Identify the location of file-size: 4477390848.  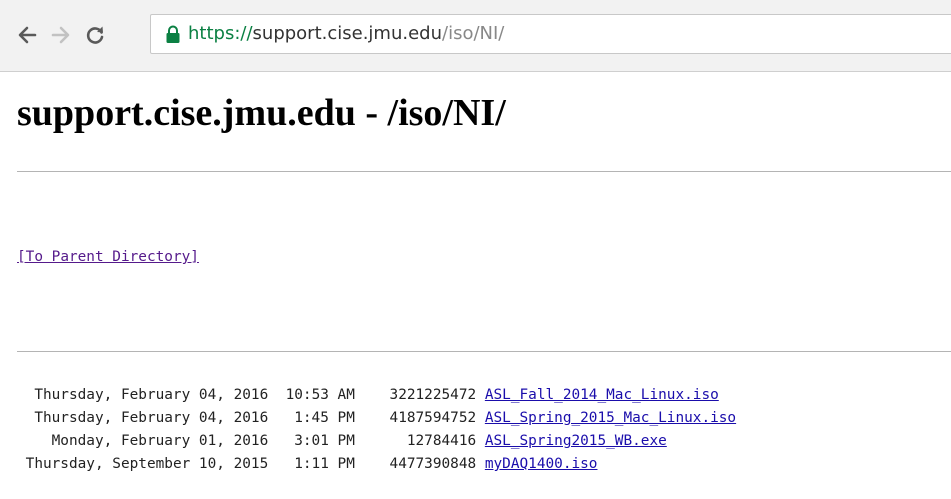
(433, 464).